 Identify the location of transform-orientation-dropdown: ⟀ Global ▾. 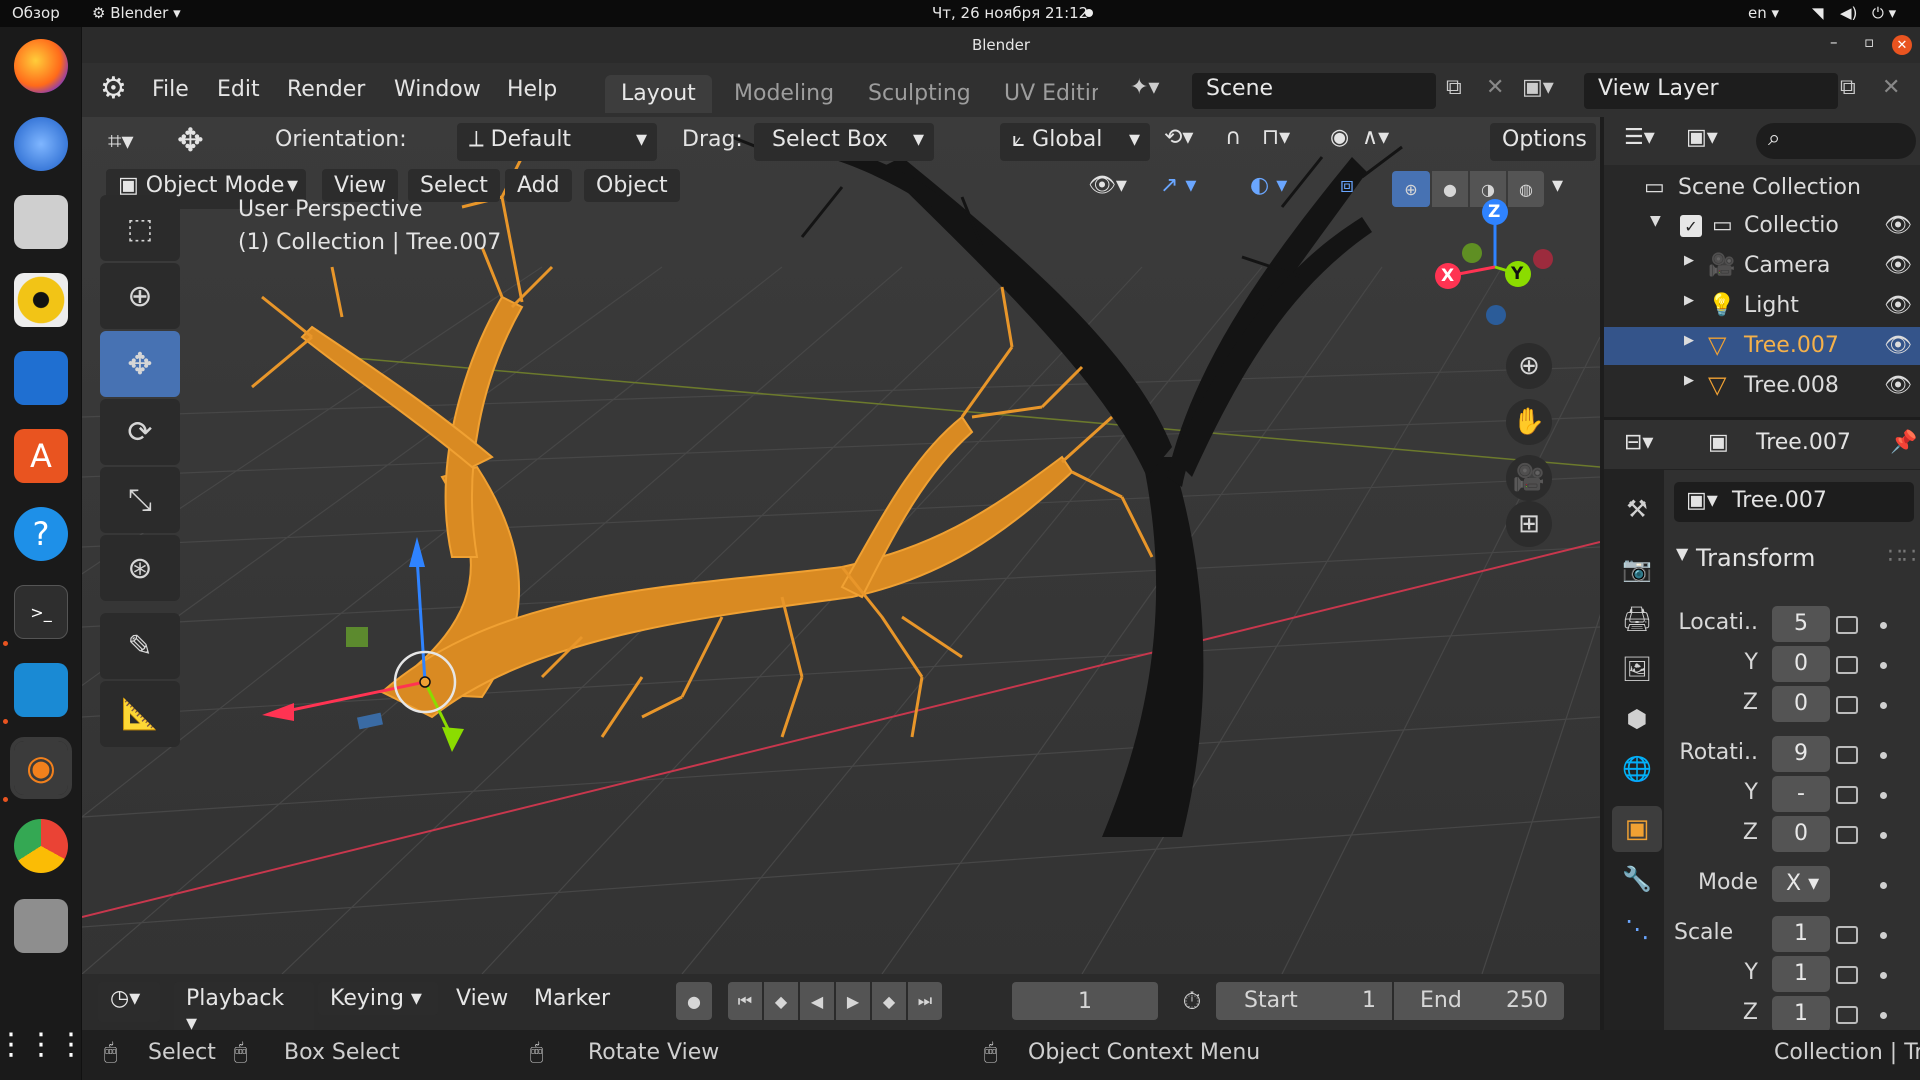
(1075, 142).